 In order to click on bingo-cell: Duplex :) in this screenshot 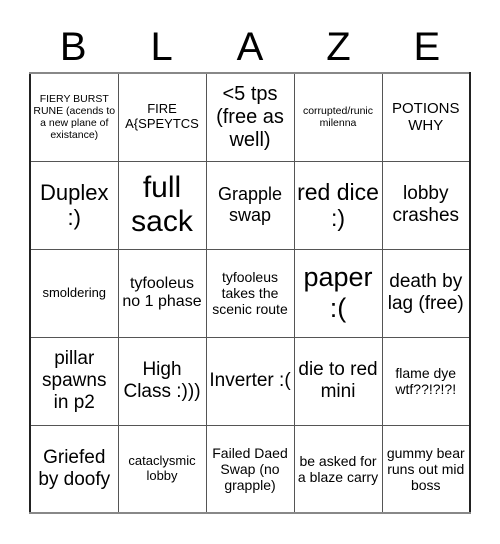, I will do `click(74, 205)`.